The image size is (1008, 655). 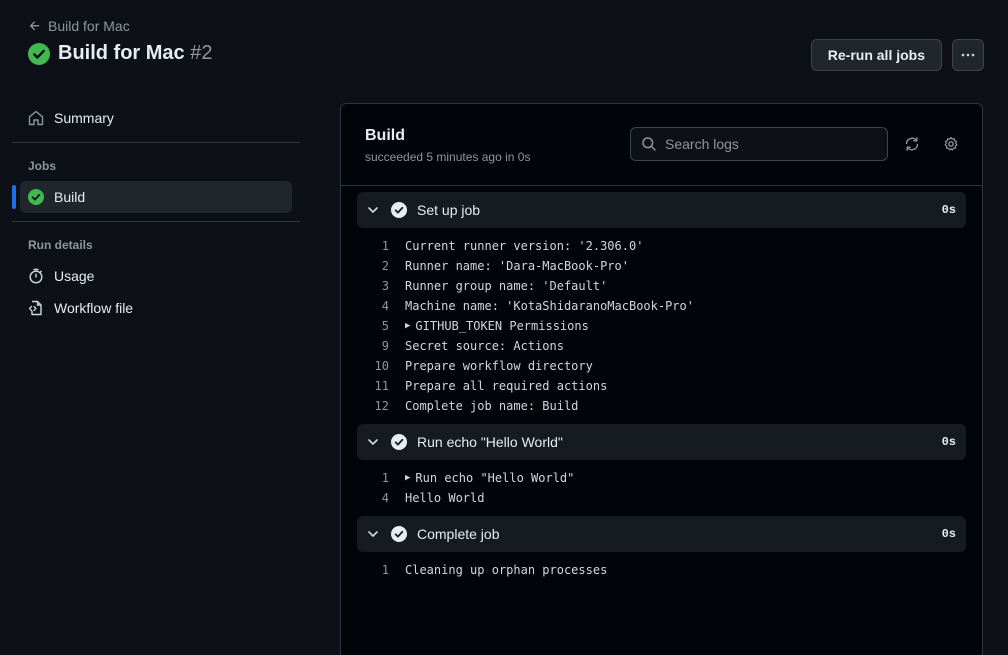 What do you see at coordinates (448, 157) in the screenshot?
I see `job-status-subtitle: succeeded 5 minutes ago in 0s` at bounding box center [448, 157].